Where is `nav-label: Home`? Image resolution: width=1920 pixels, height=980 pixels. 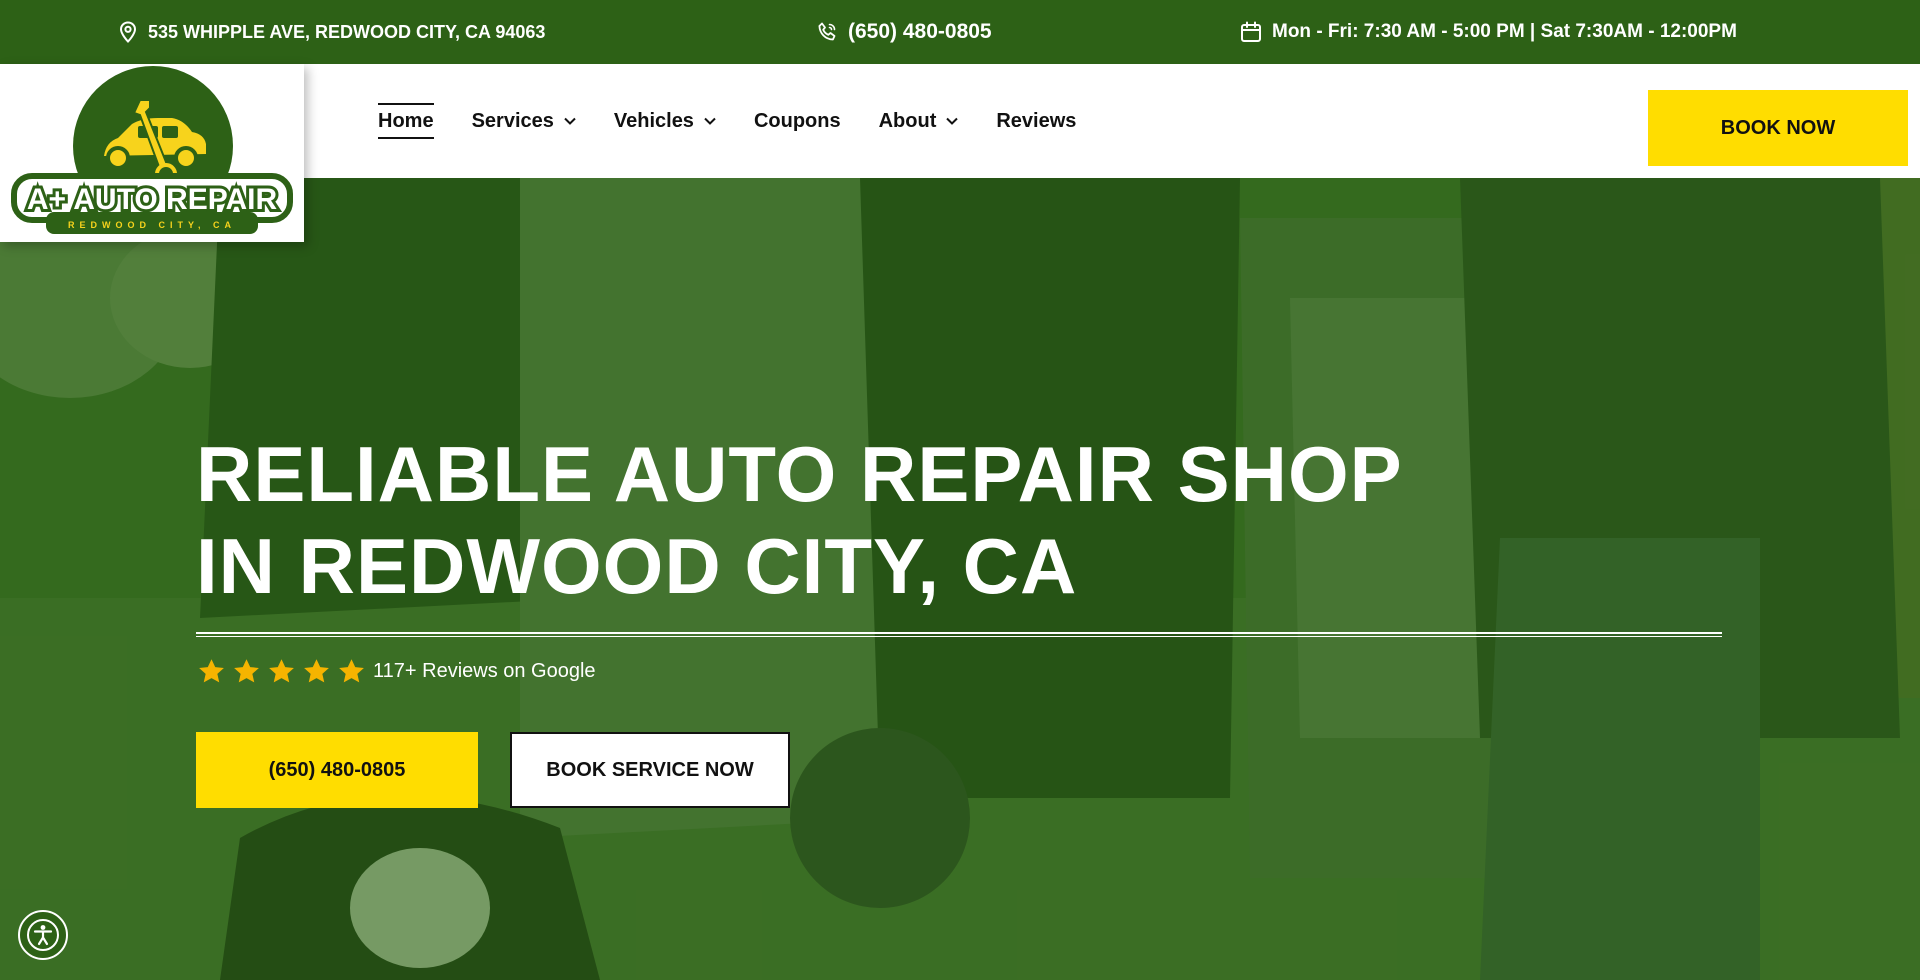 nav-label: Home is located at coordinates (406, 120).